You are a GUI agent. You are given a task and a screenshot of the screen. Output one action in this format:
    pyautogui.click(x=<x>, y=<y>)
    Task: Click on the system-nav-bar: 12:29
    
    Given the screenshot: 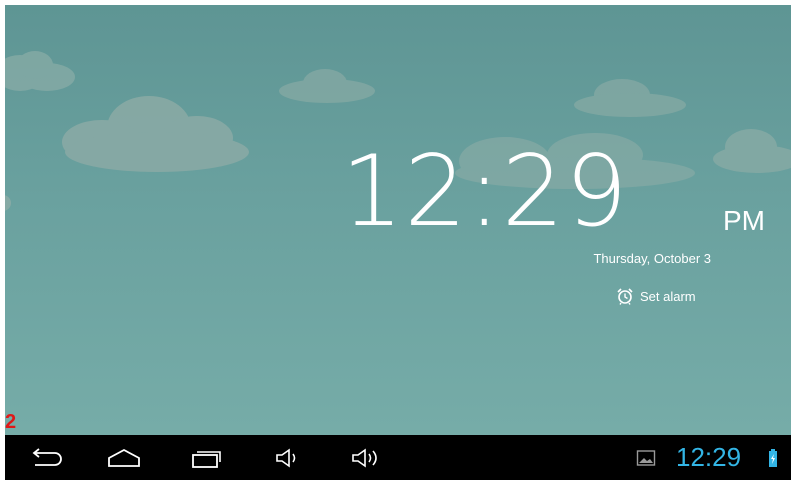 What is the action you would take?
    pyautogui.click(x=398, y=457)
    